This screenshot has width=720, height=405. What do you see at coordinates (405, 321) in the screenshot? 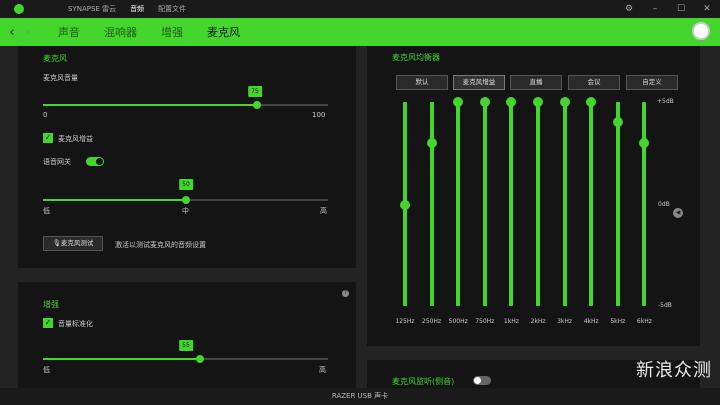
I see `eq-band-label: 125Hz` at bounding box center [405, 321].